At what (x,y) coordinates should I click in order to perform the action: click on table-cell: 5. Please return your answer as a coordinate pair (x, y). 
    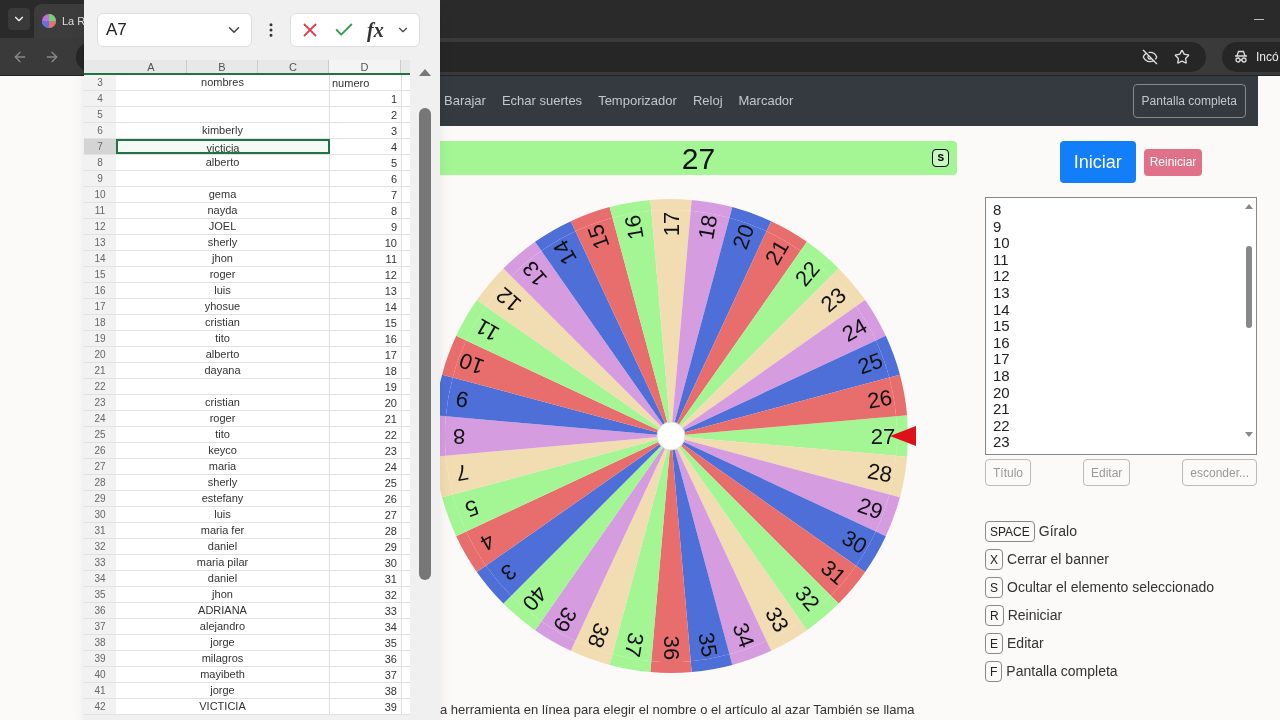
    Looking at the image, I should click on (366, 162).